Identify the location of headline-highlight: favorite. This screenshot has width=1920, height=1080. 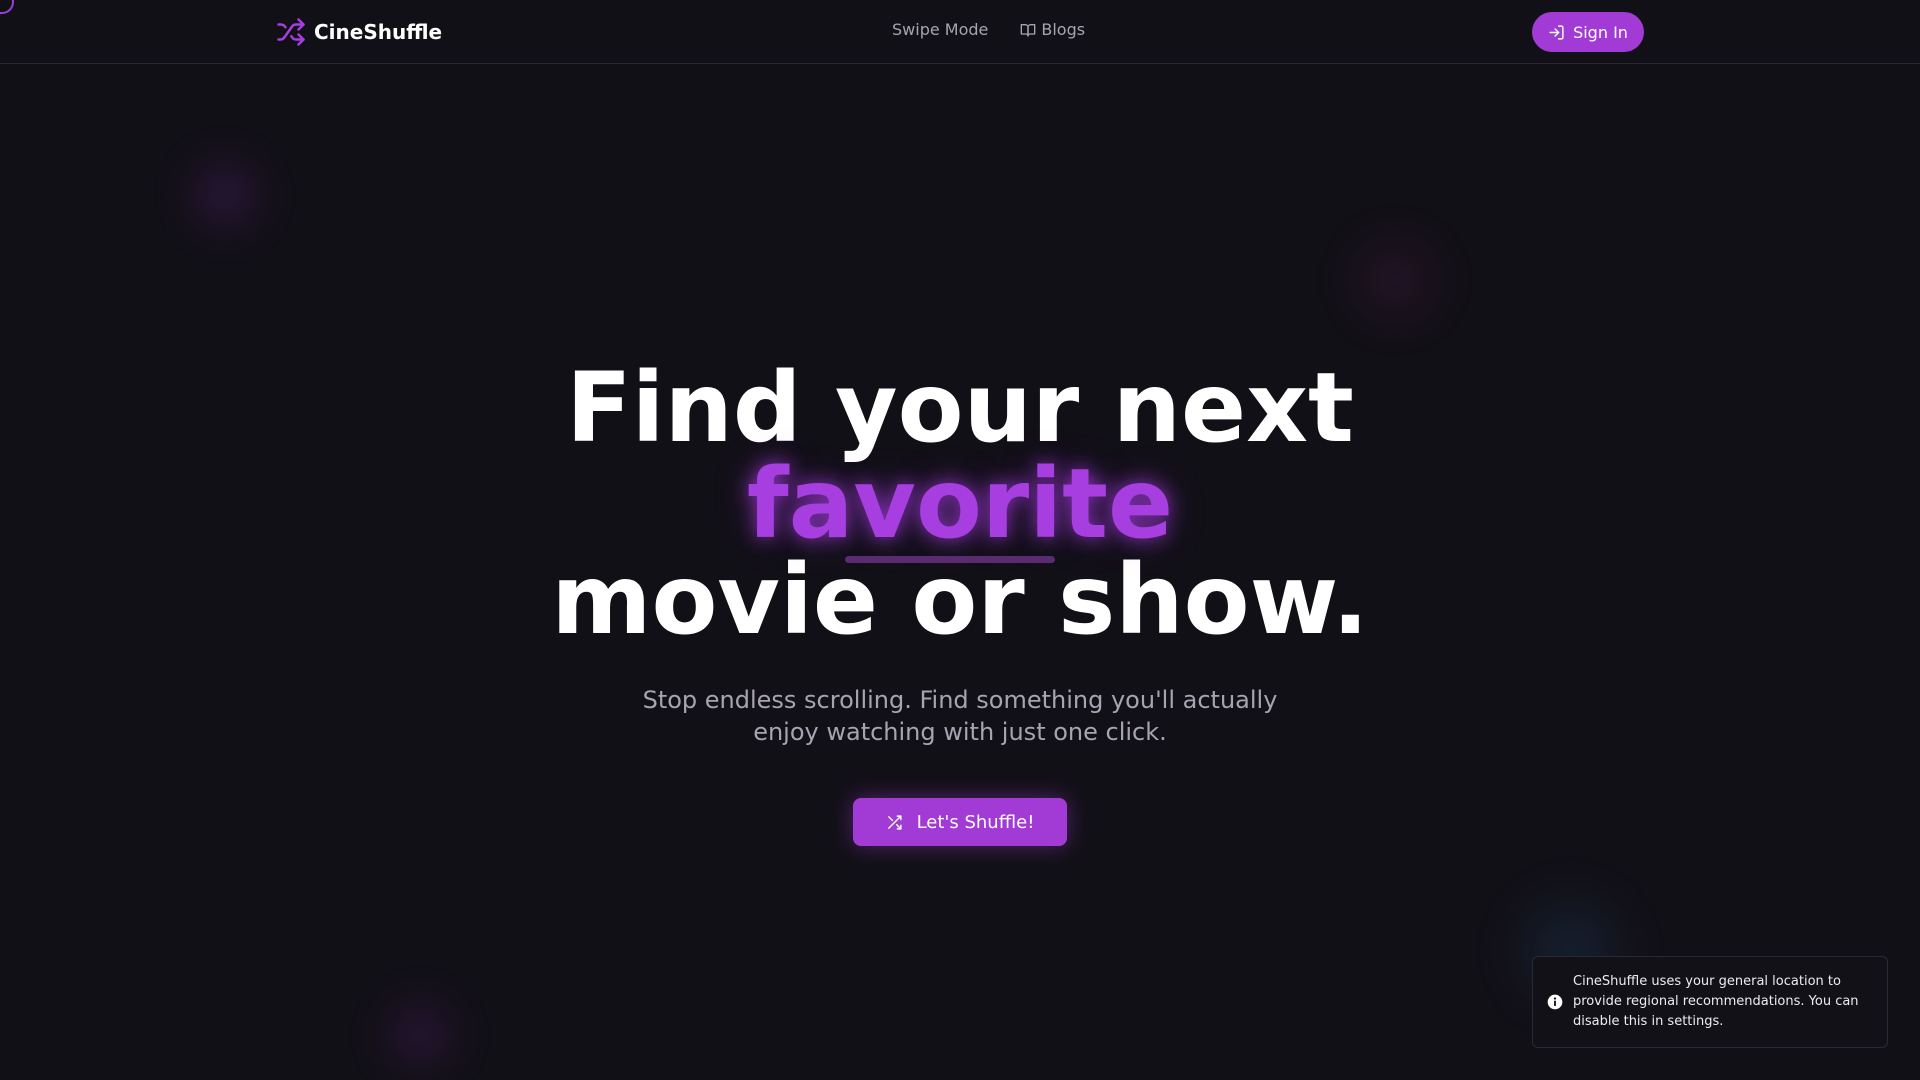
(960, 509).